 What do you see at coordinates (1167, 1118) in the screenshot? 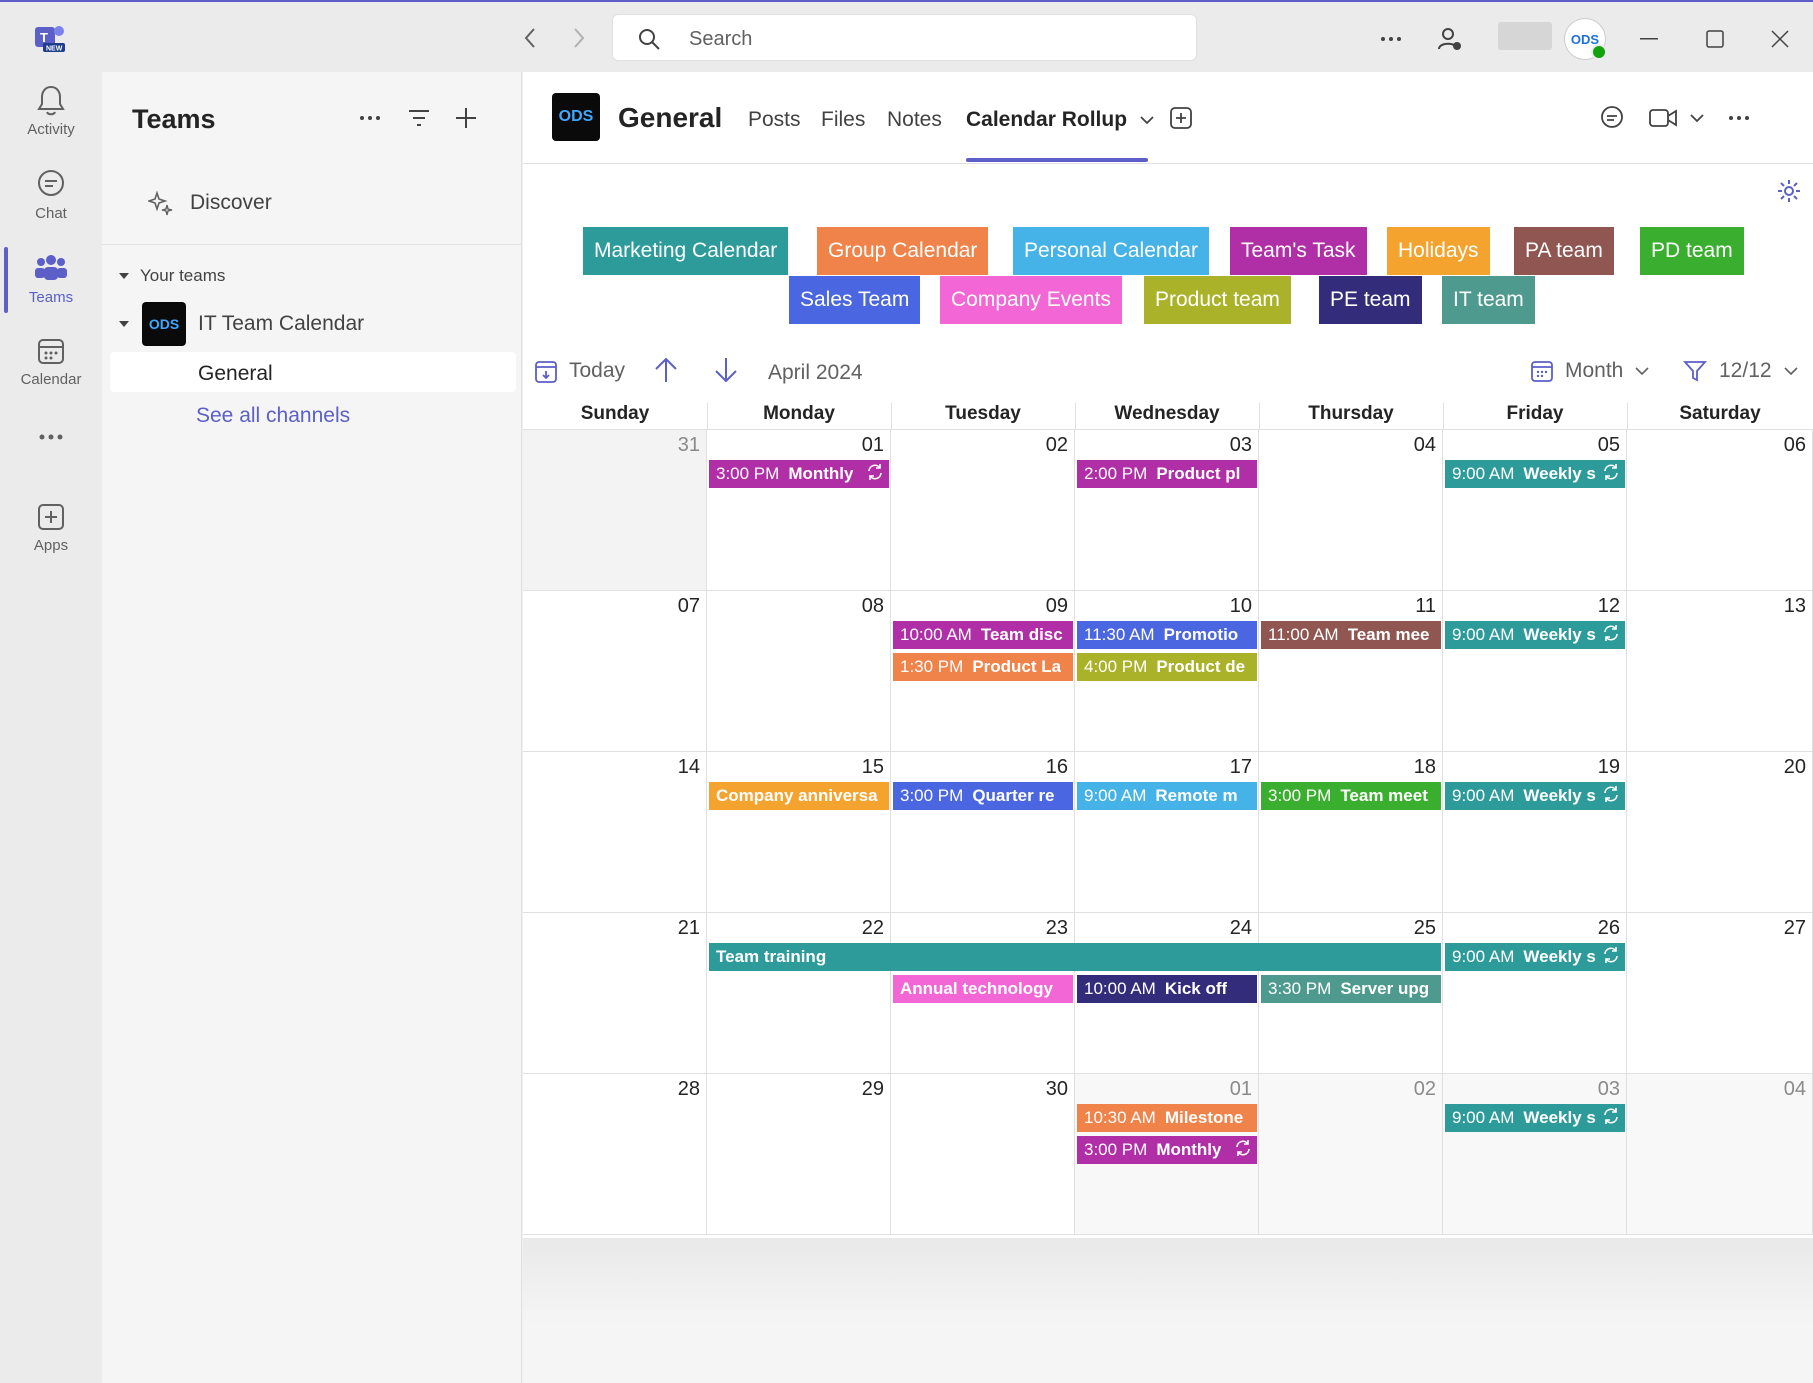
I see `calendar-event: 10:30 AM Milestone` at bounding box center [1167, 1118].